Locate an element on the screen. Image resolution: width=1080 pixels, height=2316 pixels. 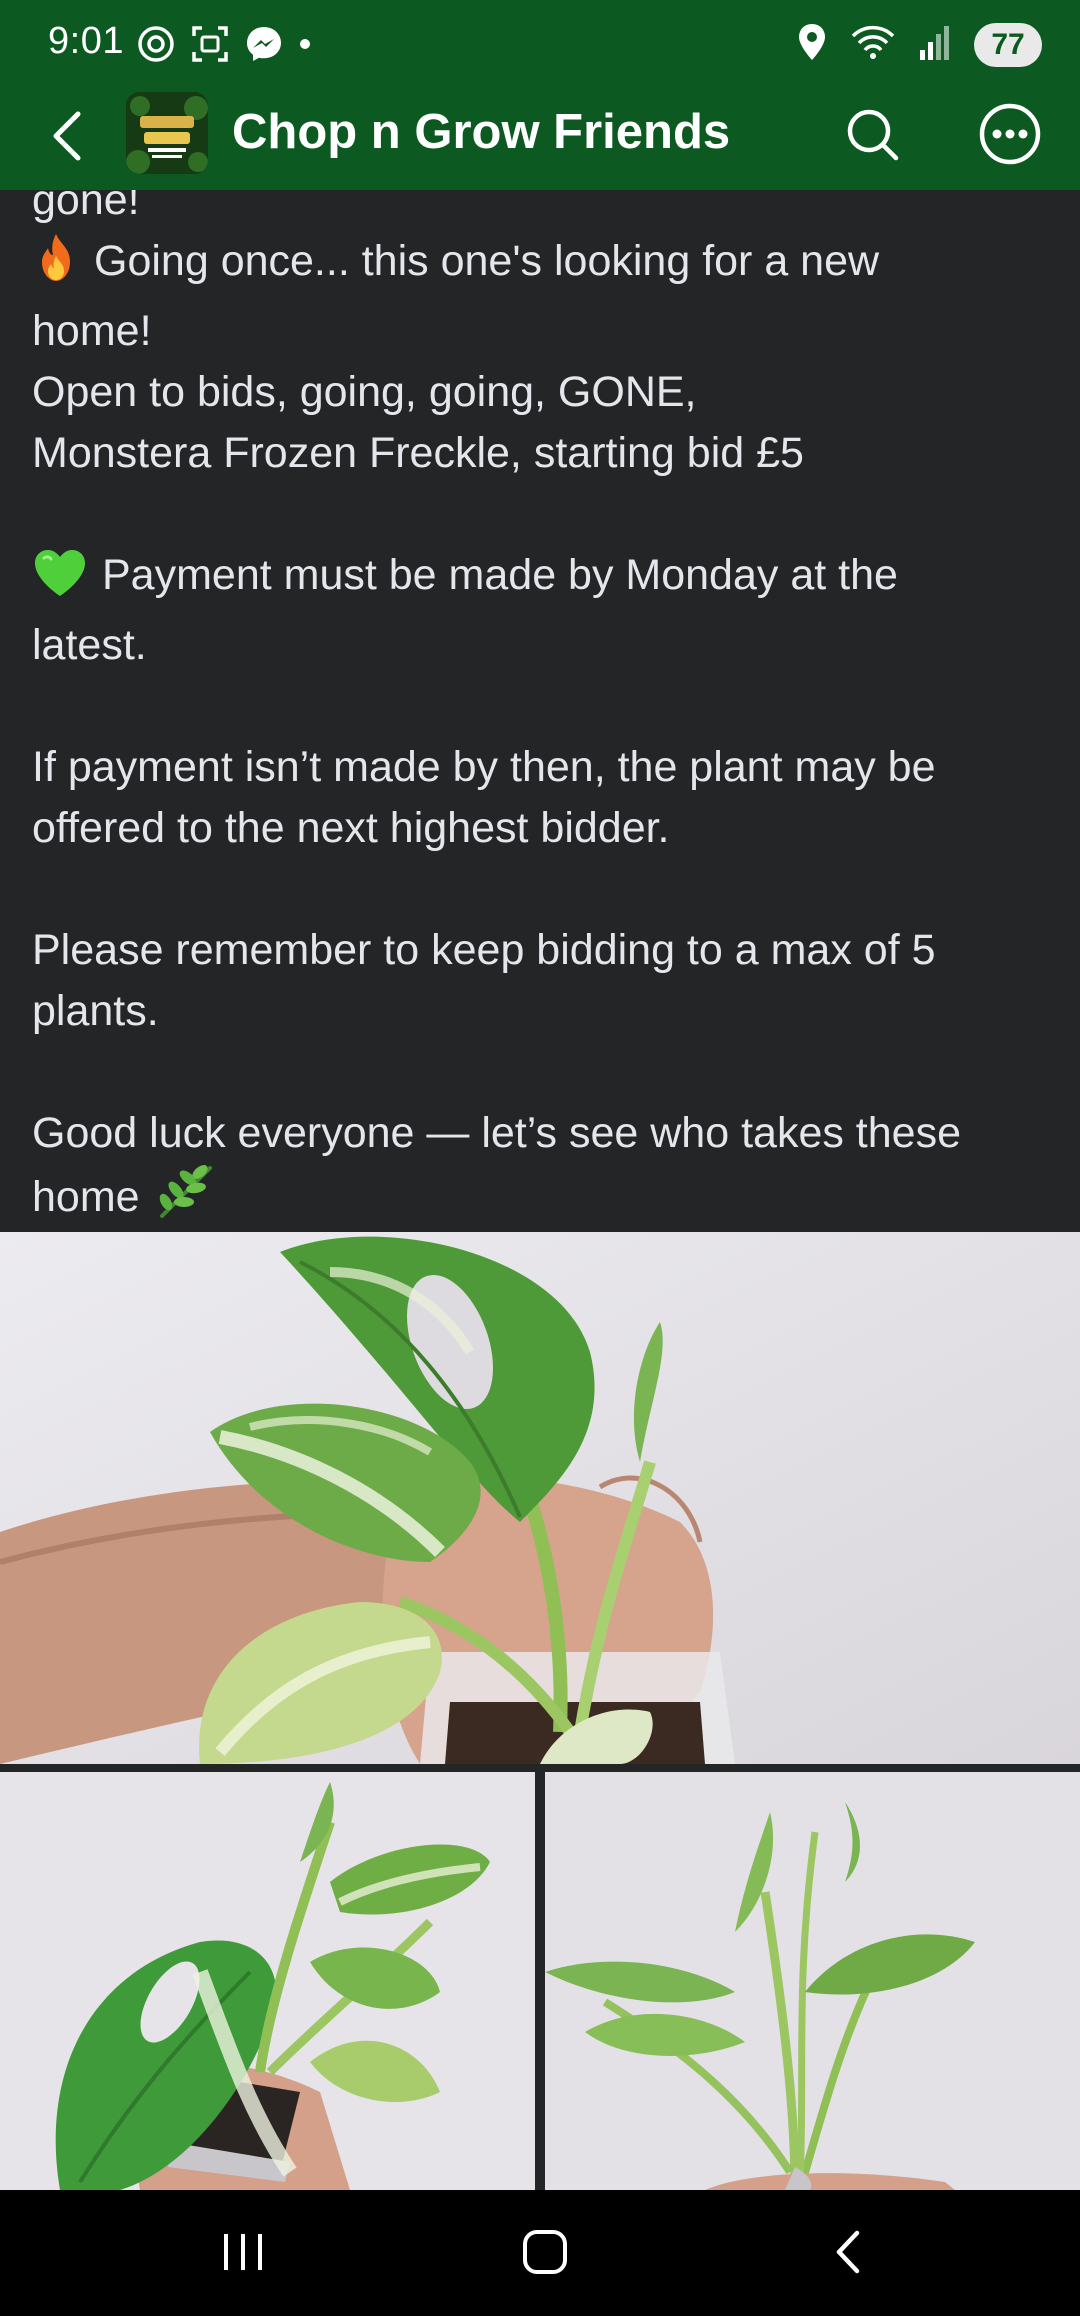
app-bar: Chop n Grow Friends is located at coordinates (540, 140).